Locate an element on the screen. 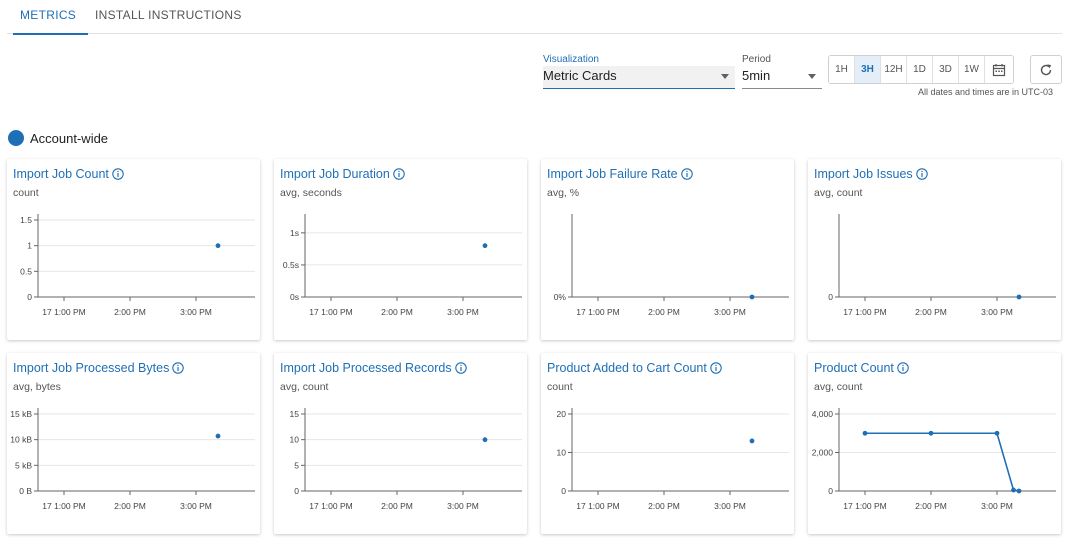  card-title: Import Job Failure Rate is located at coordinates (620, 174).